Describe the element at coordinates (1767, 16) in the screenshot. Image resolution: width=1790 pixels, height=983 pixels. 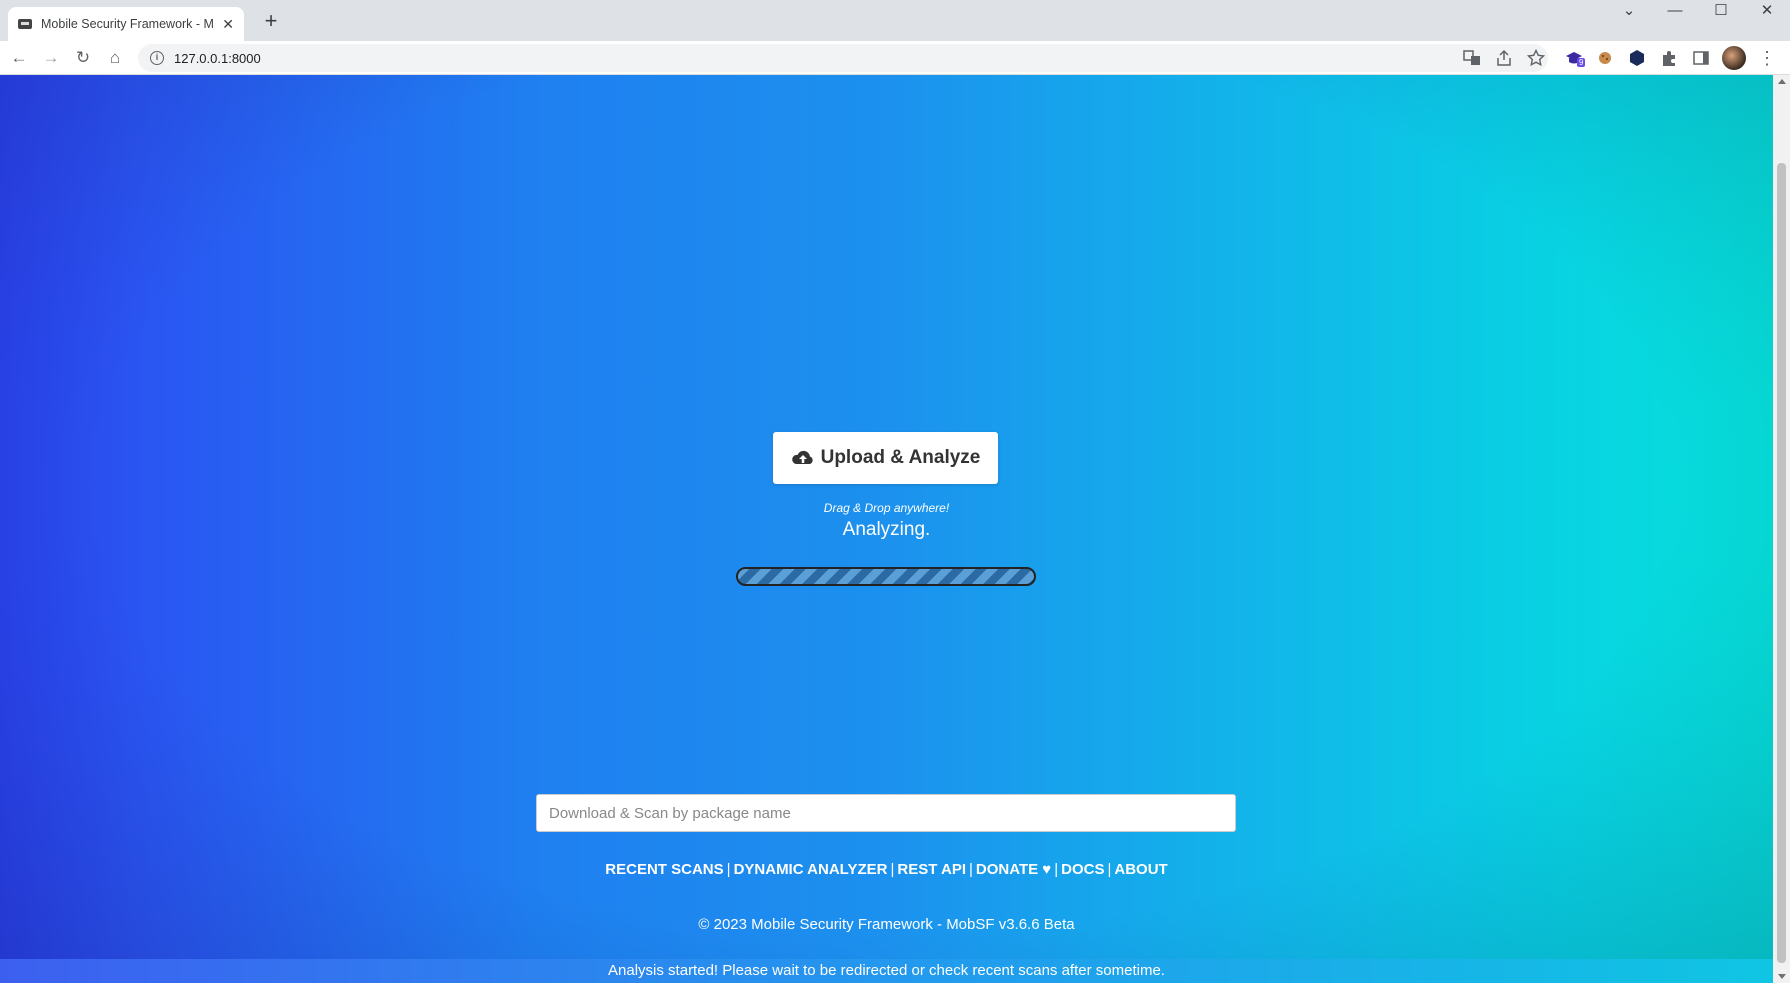
I see `close-window-button: ✕` at that location.